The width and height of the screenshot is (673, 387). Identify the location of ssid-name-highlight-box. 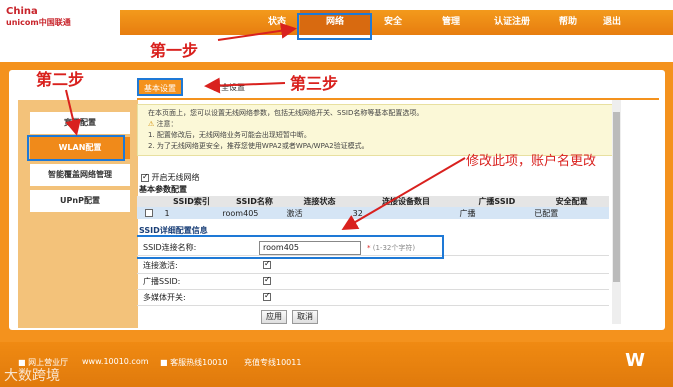
(290, 247).